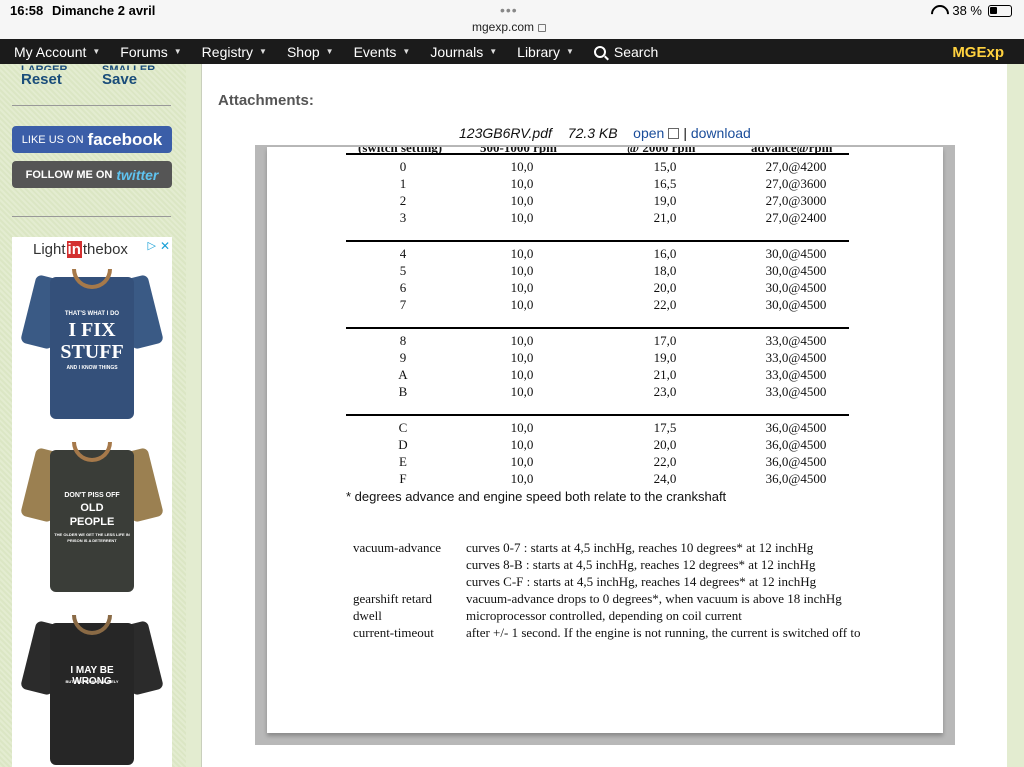  Describe the element at coordinates (382, 52) in the screenshot. I see `nav-events: Events ▼` at that location.